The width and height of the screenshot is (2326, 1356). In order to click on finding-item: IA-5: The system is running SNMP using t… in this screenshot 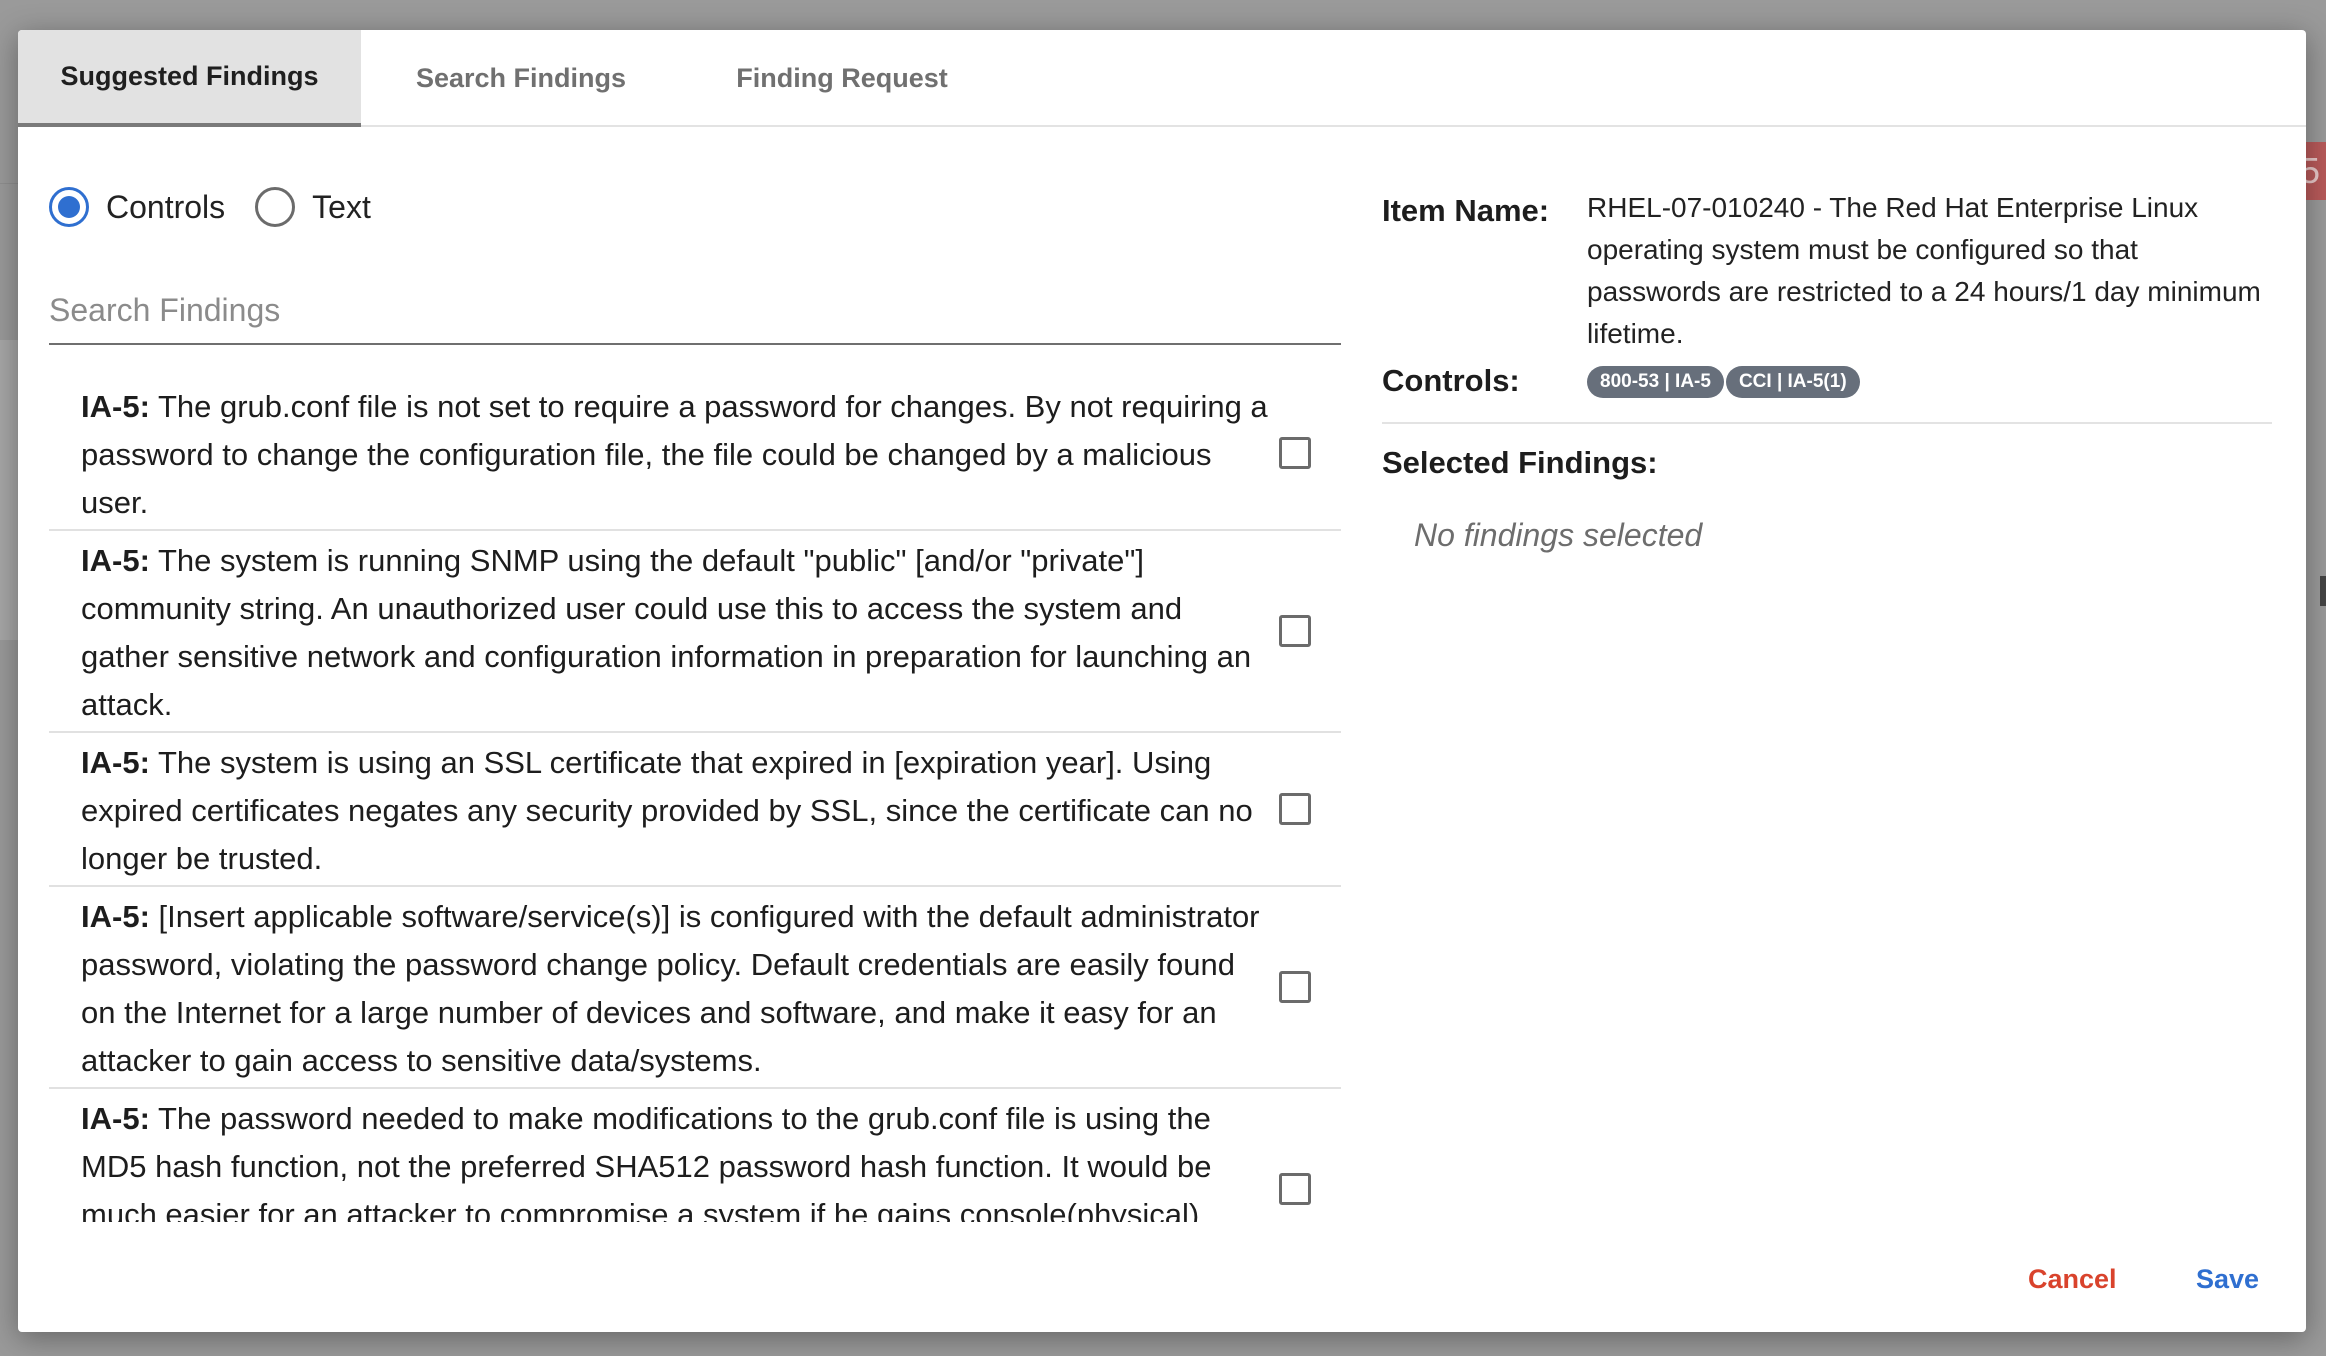, I will do `click(695, 632)`.